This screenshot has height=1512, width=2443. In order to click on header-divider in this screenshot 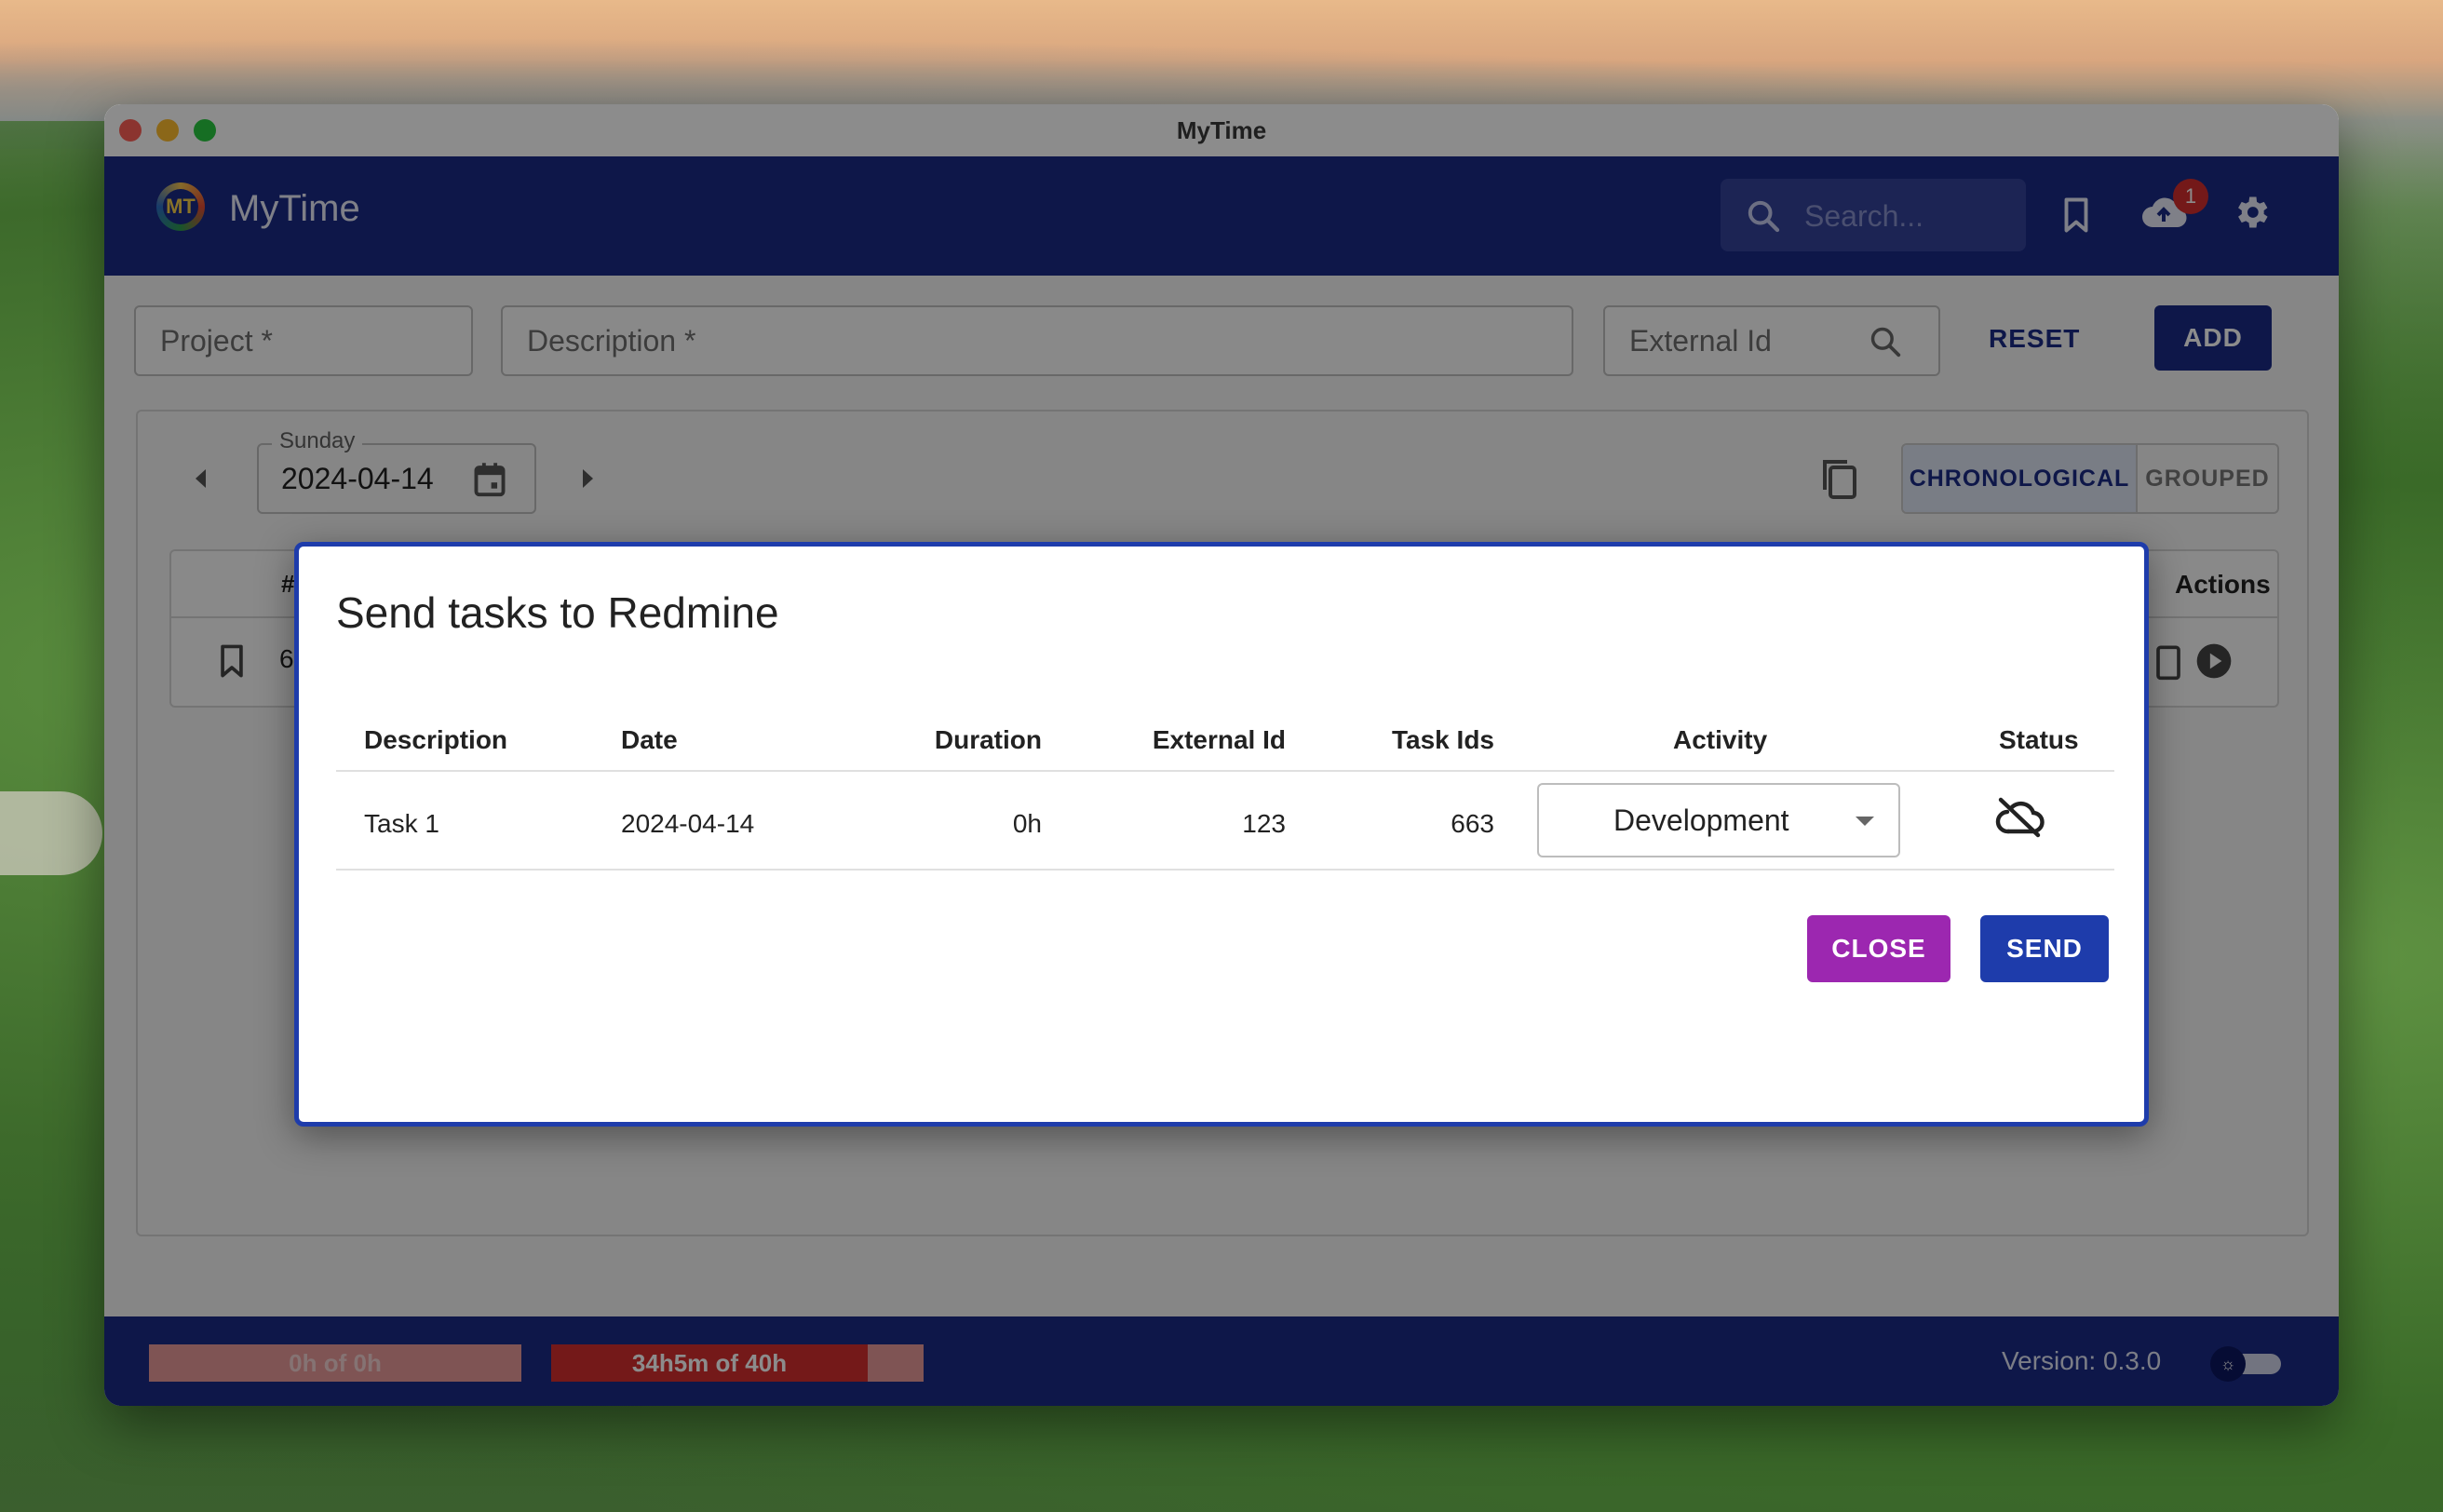, I will do `click(1225, 771)`.